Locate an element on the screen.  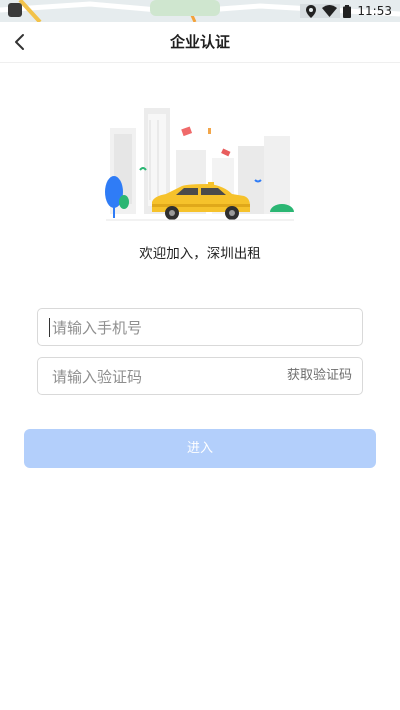
text-caret is located at coordinates (49, 327).